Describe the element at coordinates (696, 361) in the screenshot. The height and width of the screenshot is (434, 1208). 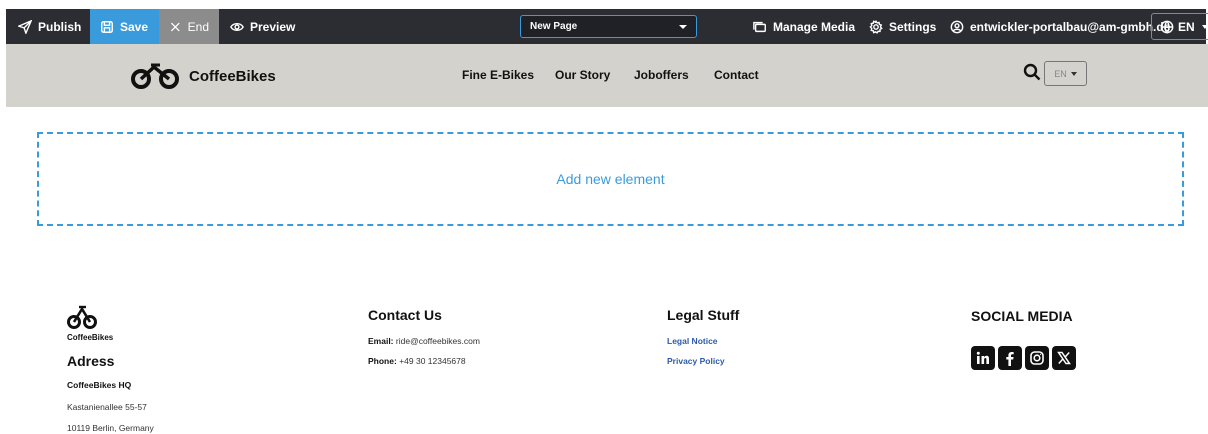
I see `privacy-policy-link: Privacy Policy` at that location.